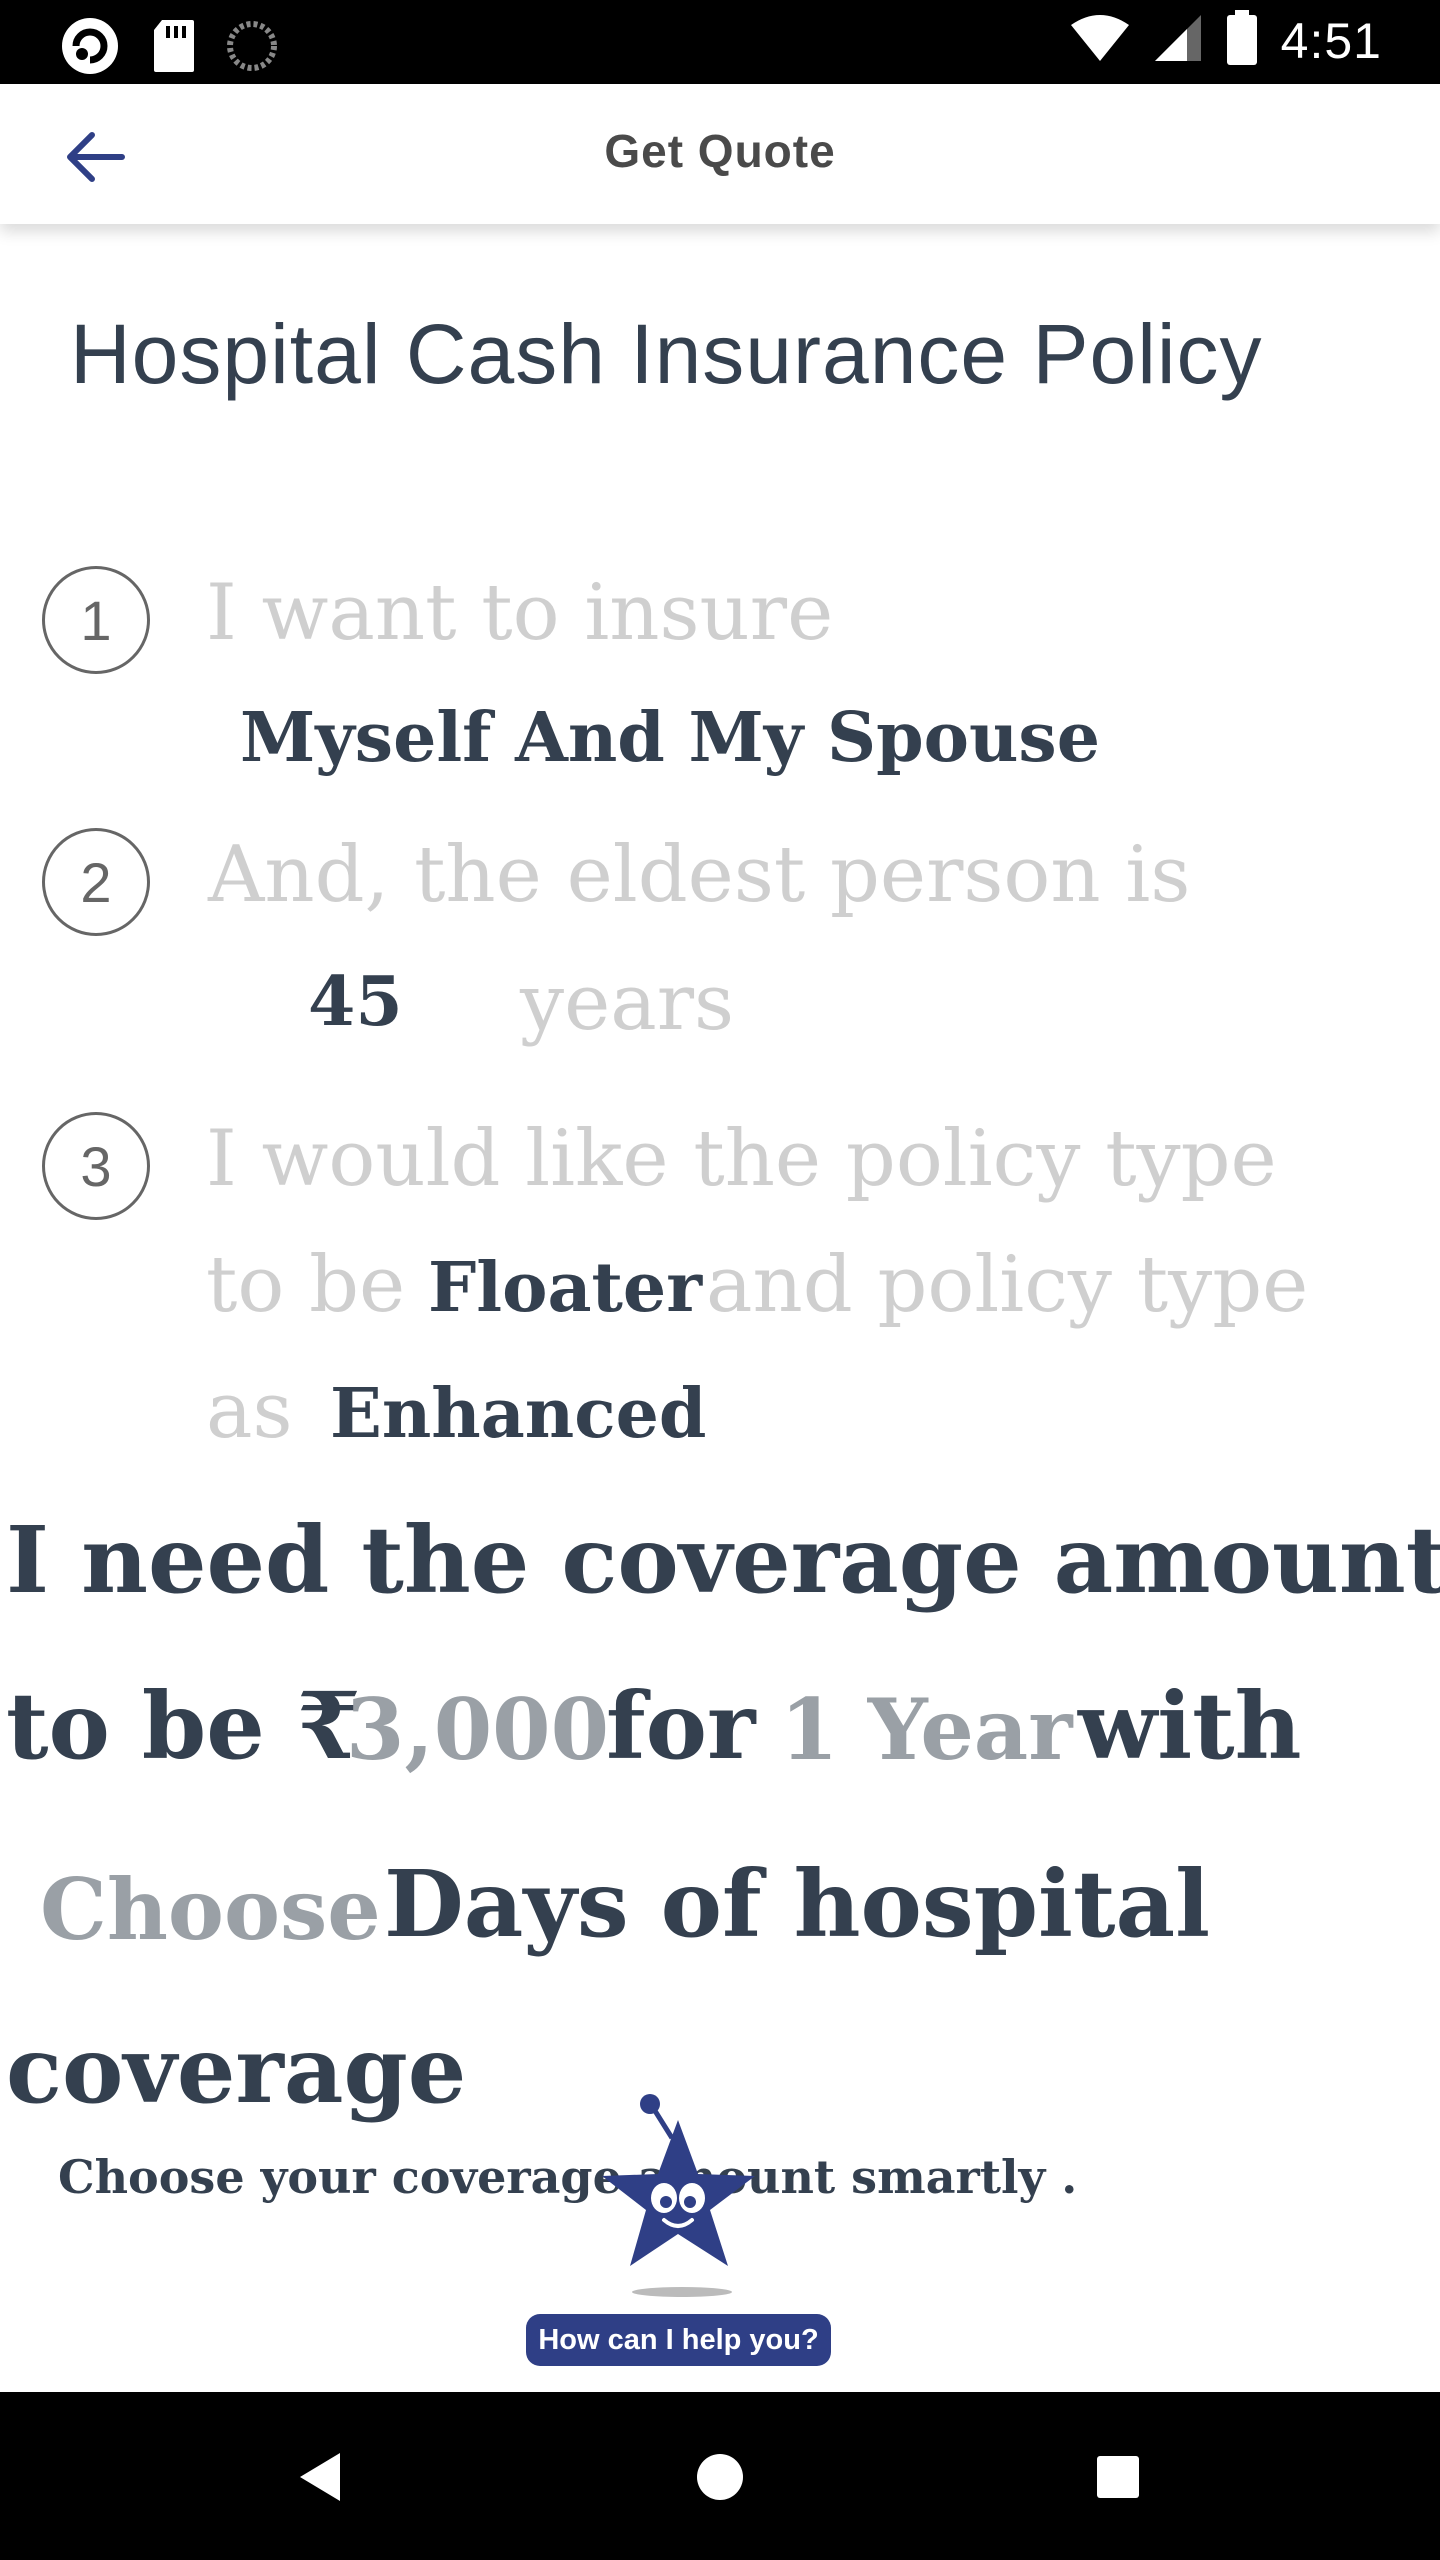 This screenshot has width=1440, height=2560. Describe the element at coordinates (627, 1003) in the screenshot. I see `age-unit-label: years` at that location.